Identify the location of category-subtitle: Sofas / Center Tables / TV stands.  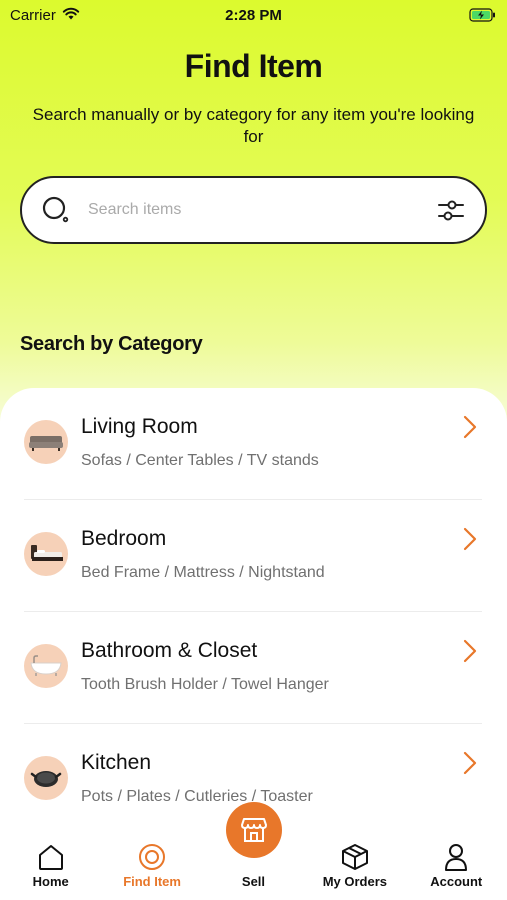
(200, 460).